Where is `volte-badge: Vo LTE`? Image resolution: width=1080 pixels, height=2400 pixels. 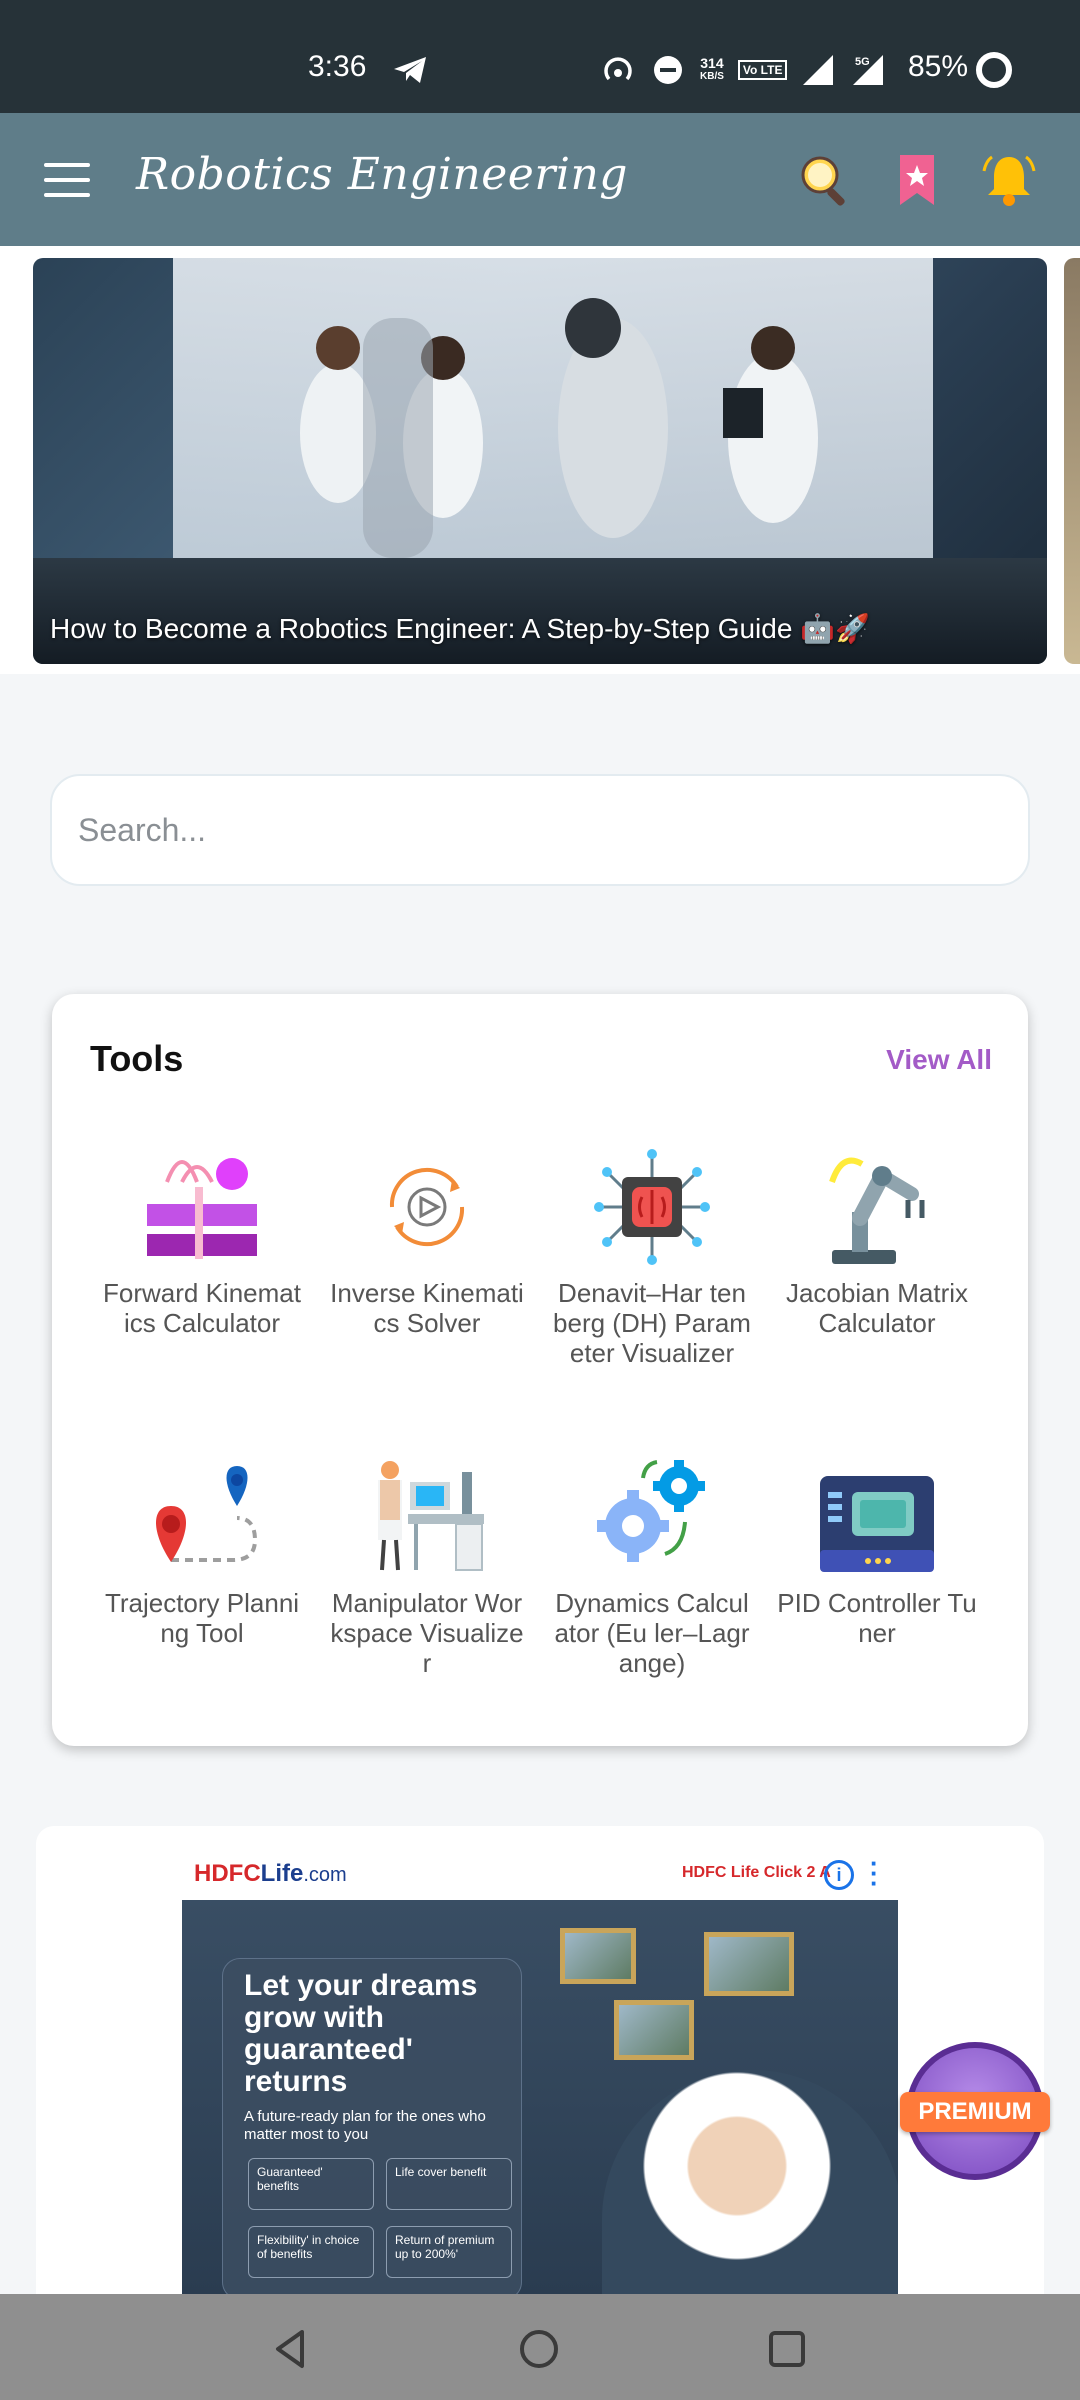 volte-badge: Vo LTE is located at coordinates (762, 70).